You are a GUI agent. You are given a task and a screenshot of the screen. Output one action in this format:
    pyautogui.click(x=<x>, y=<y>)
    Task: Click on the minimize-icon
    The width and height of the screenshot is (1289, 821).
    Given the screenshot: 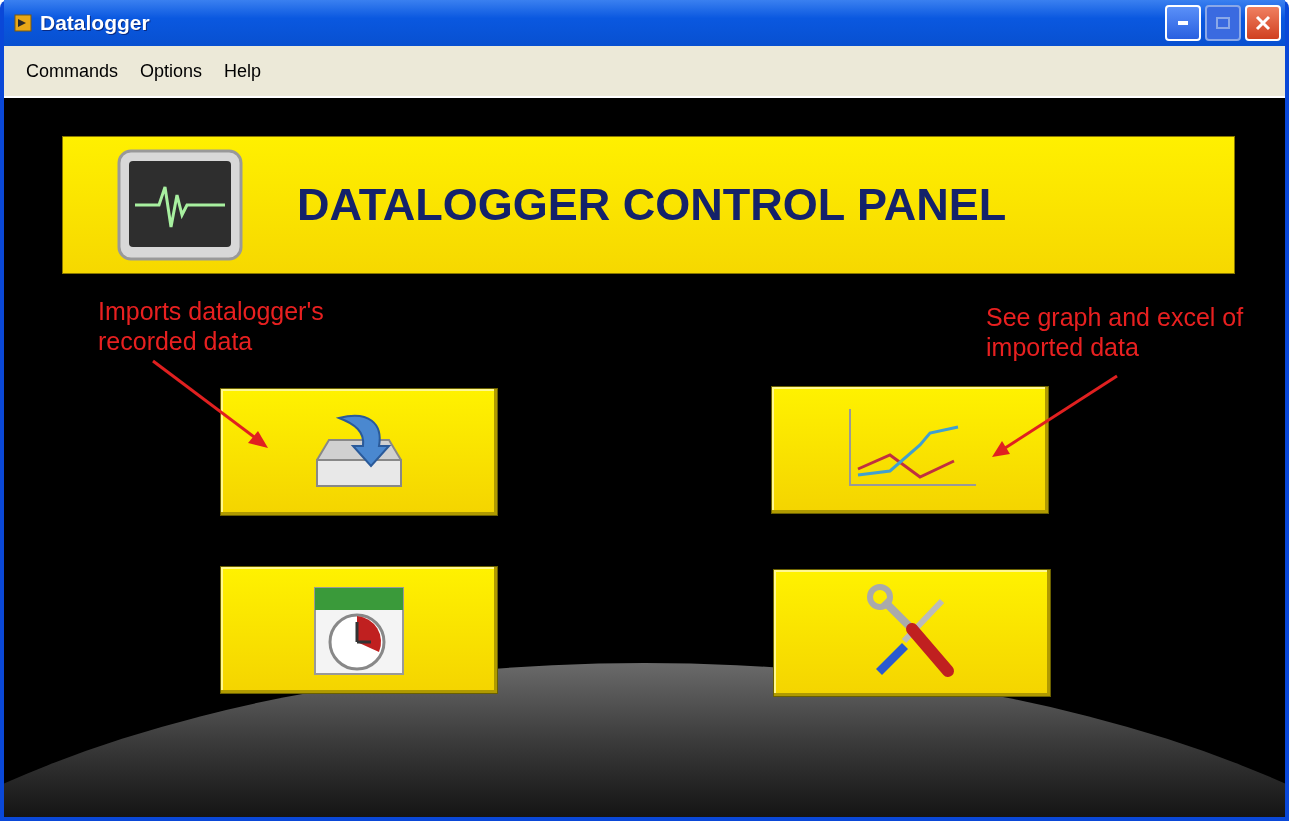 What is the action you would take?
    pyautogui.click(x=1183, y=23)
    